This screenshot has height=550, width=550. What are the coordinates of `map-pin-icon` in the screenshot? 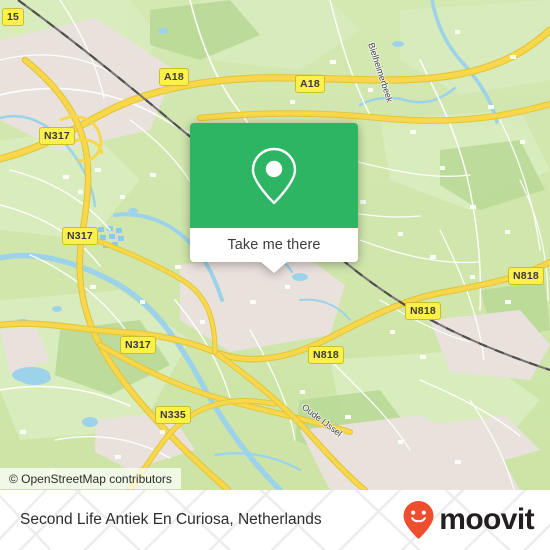 It's located at (274, 175).